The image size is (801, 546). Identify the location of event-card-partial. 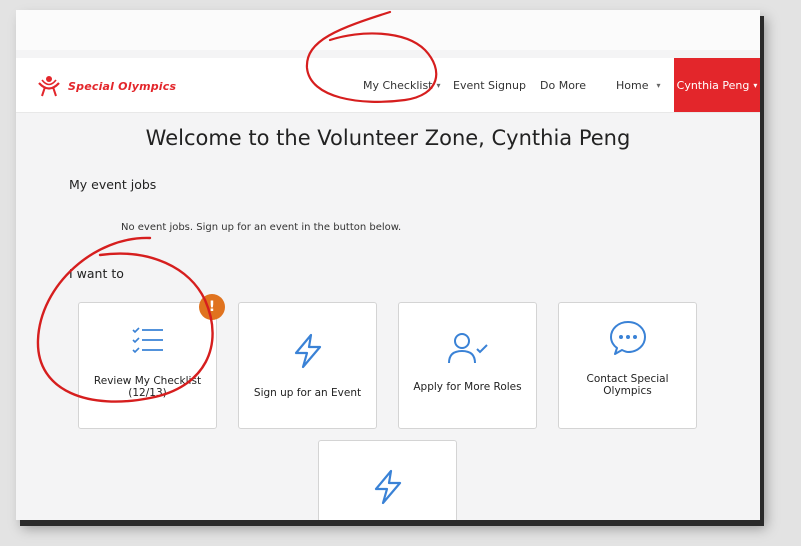
(387, 480).